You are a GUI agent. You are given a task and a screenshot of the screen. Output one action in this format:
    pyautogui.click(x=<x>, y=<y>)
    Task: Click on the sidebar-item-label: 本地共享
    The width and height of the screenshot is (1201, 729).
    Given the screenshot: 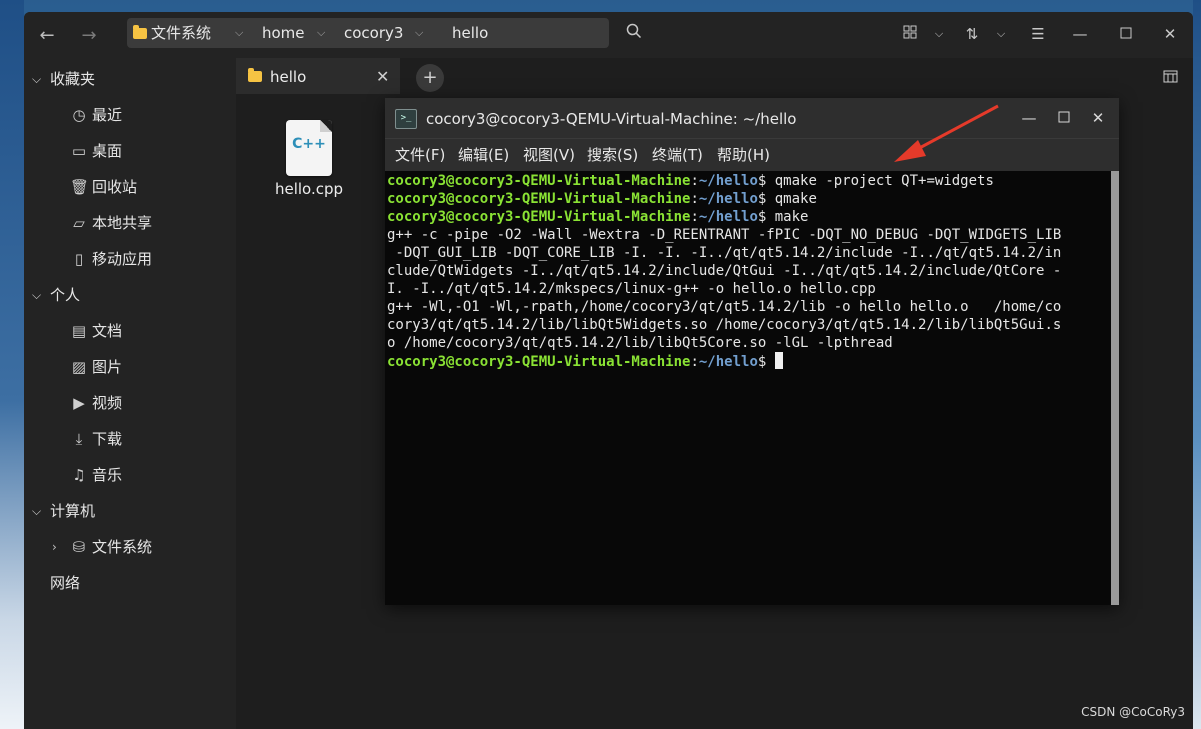 What is the action you would take?
    pyautogui.click(x=122, y=223)
    